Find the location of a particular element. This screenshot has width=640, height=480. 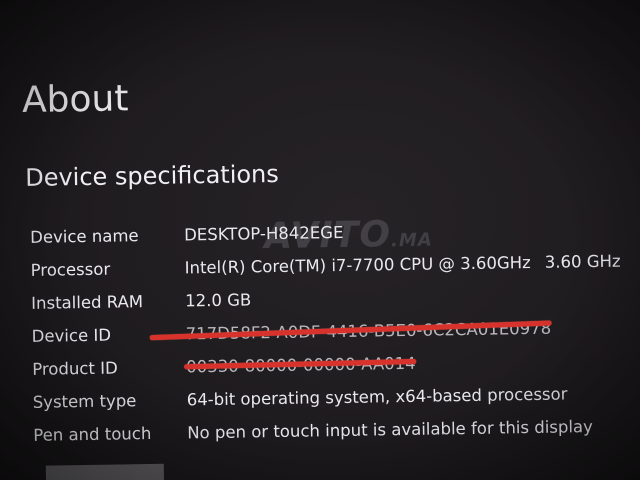

rename-pc-button is located at coordinates (105, 471).